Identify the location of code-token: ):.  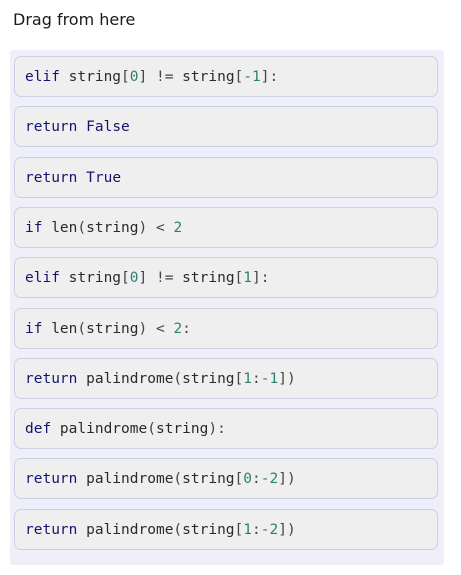
(217, 428).